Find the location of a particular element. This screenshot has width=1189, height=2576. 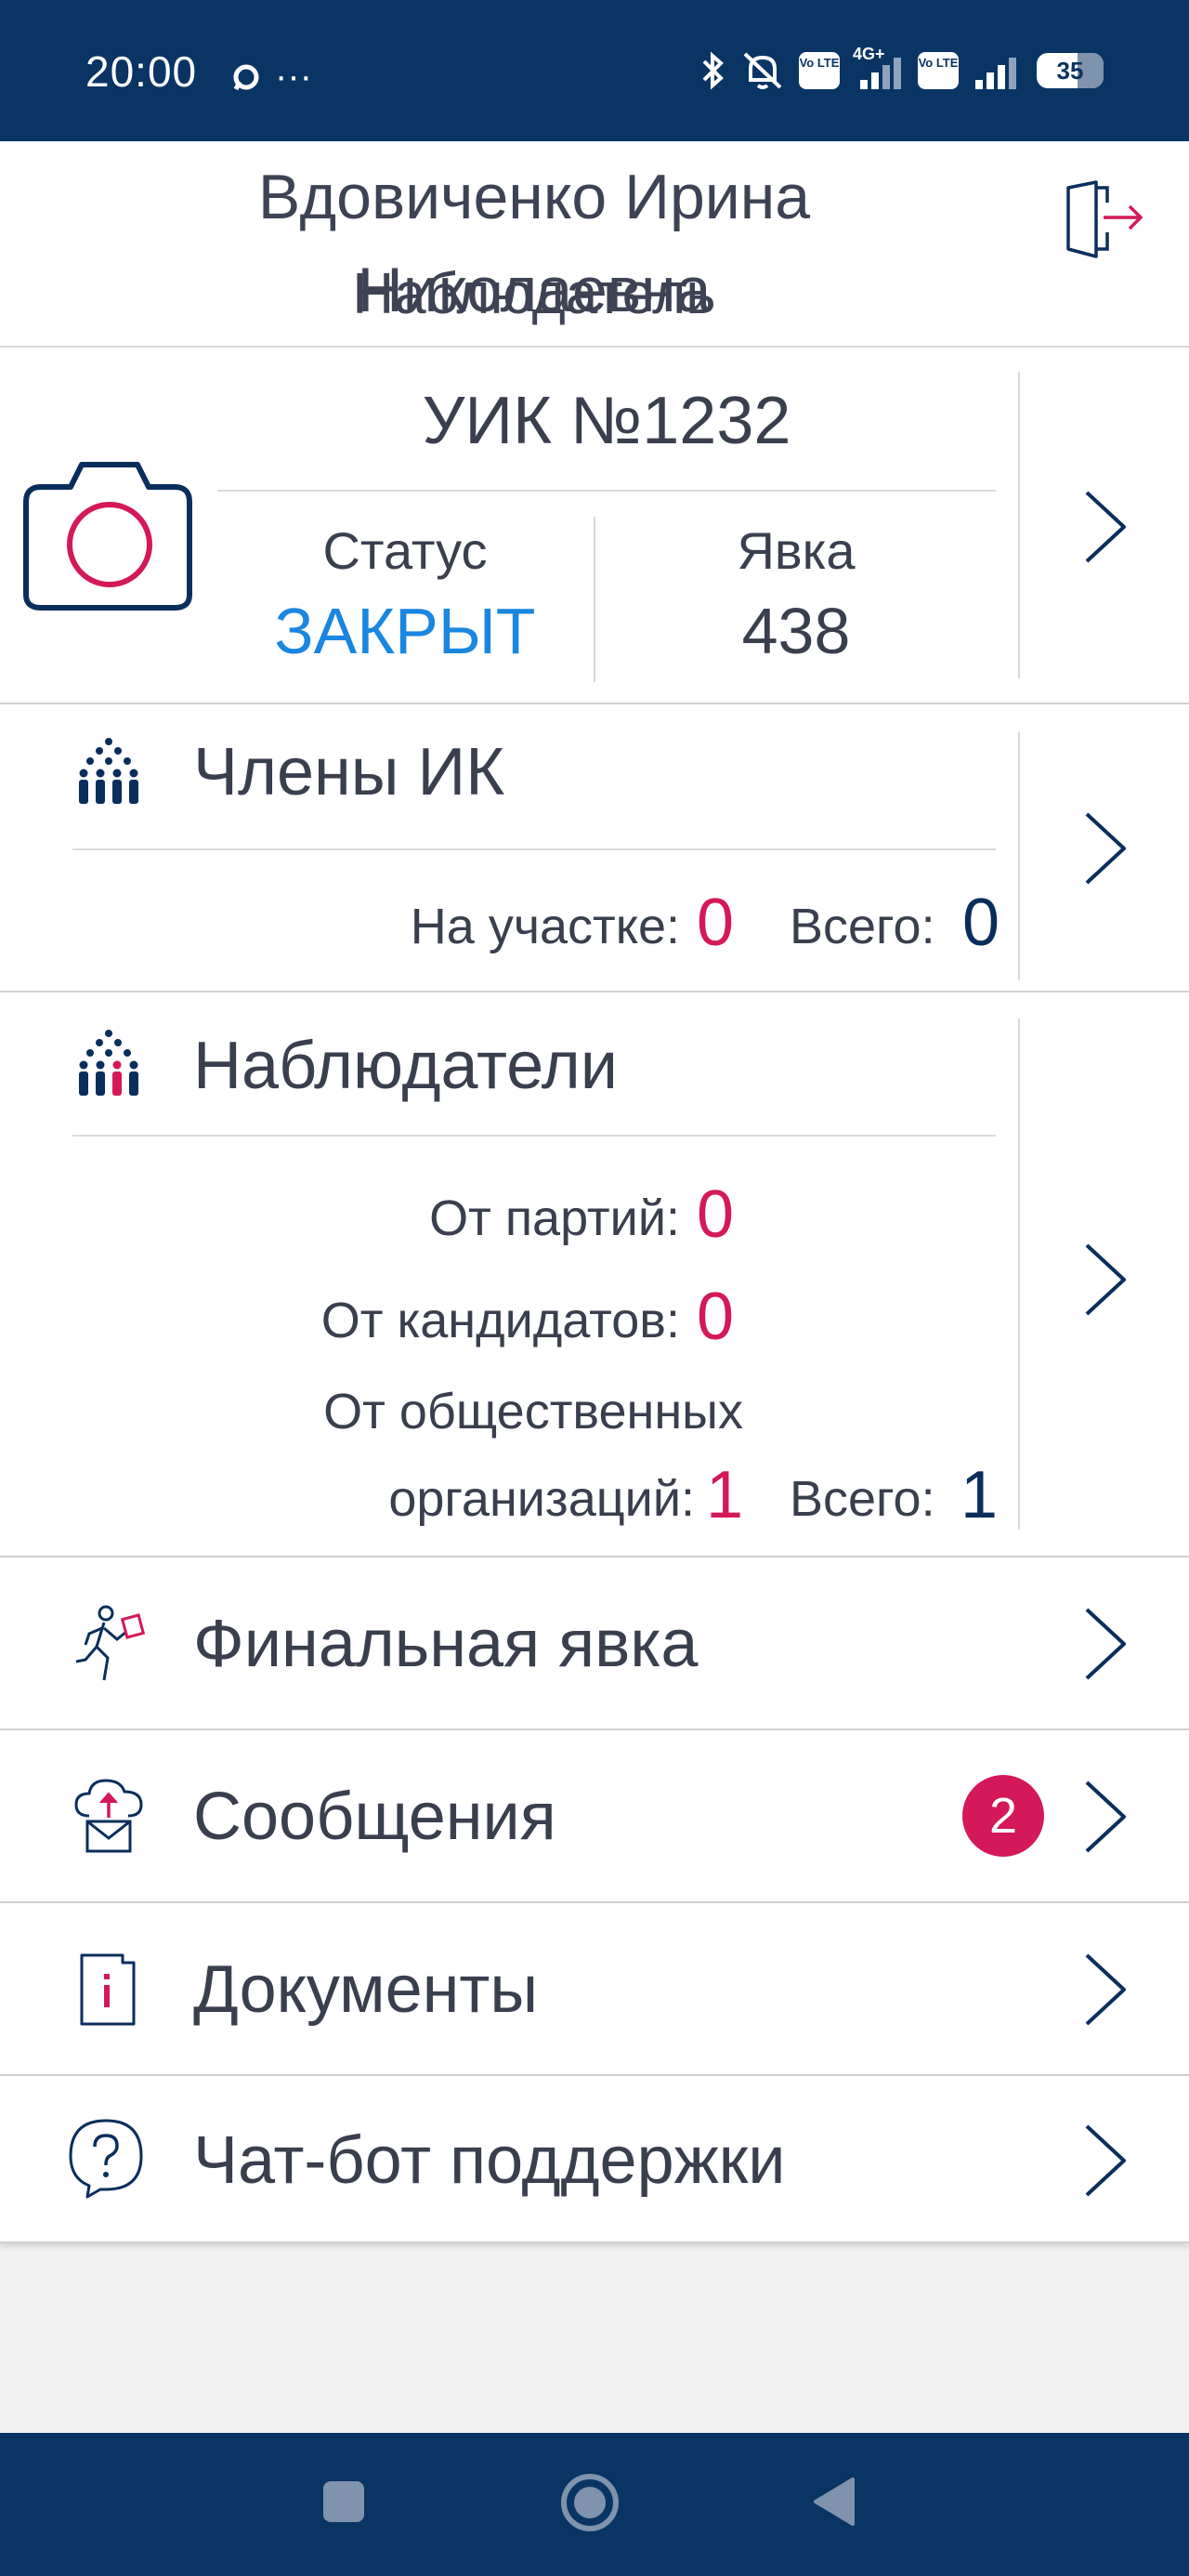

signal-4g-icon: 4G+ is located at coordinates (879, 68).